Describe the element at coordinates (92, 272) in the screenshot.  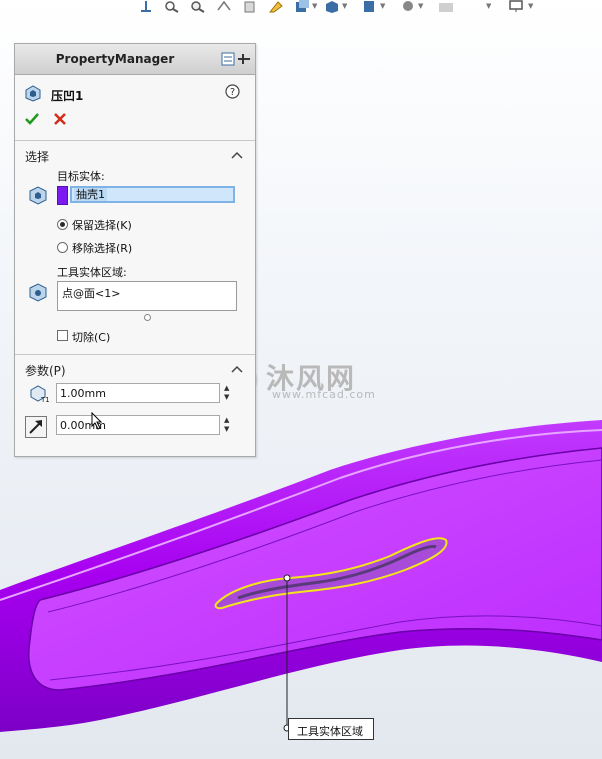
I see `tool-region-label: 工具实体区域:` at that location.